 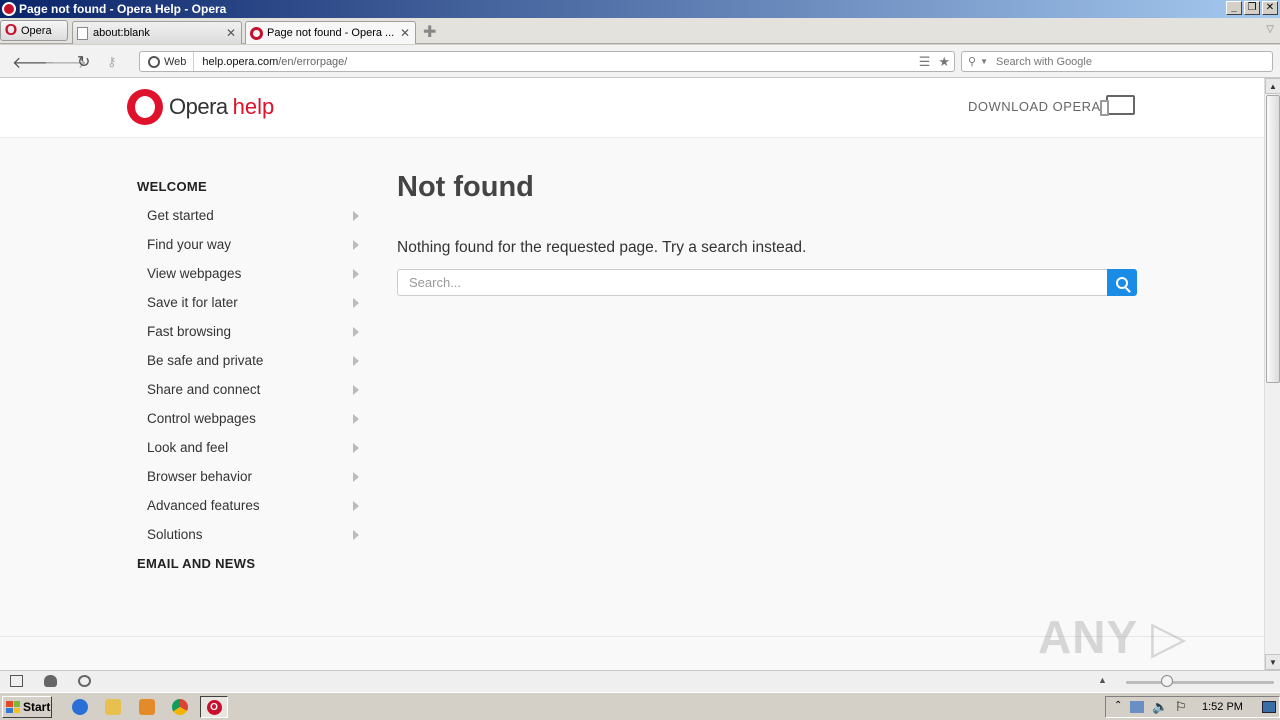 I want to click on sidebar-item: Solutions, so click(x=253, y=534).